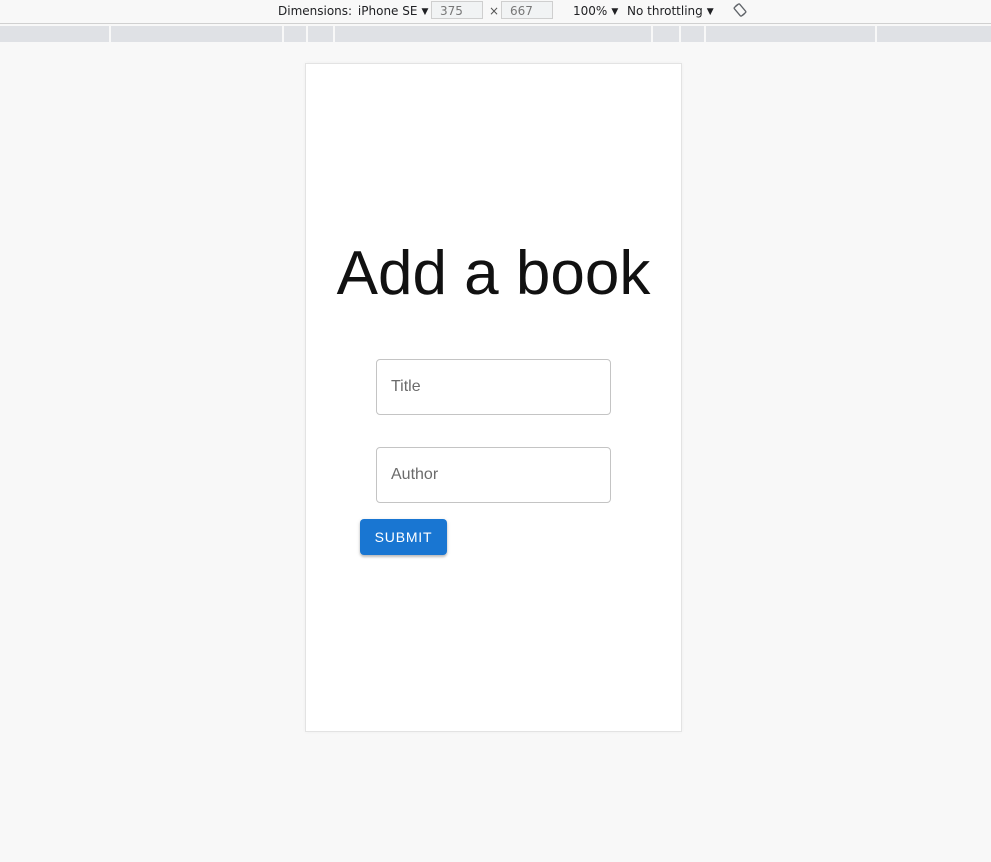 The height and width of the screenshot is (862, 991). Describe the element at coordinates (590, 11) in the screenshot. I see `zoom-value: 100%` at that location.